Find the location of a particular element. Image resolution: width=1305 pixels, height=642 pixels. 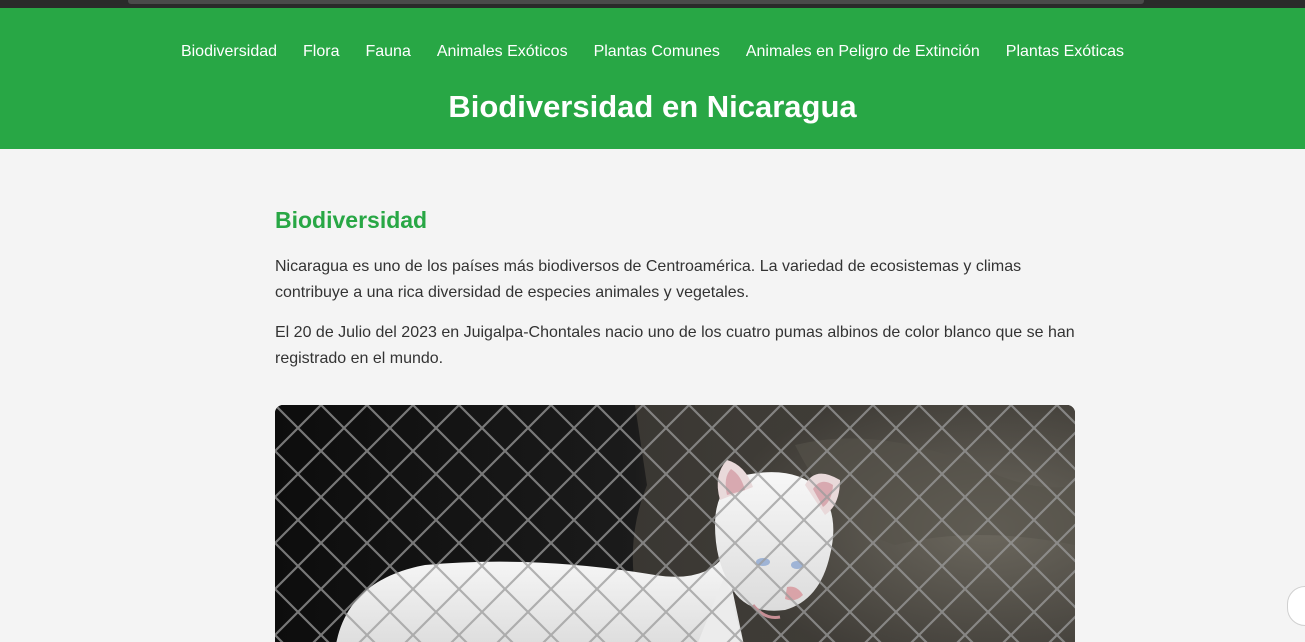

nav-link-flora: Flora is located at coordinates (321, 52).